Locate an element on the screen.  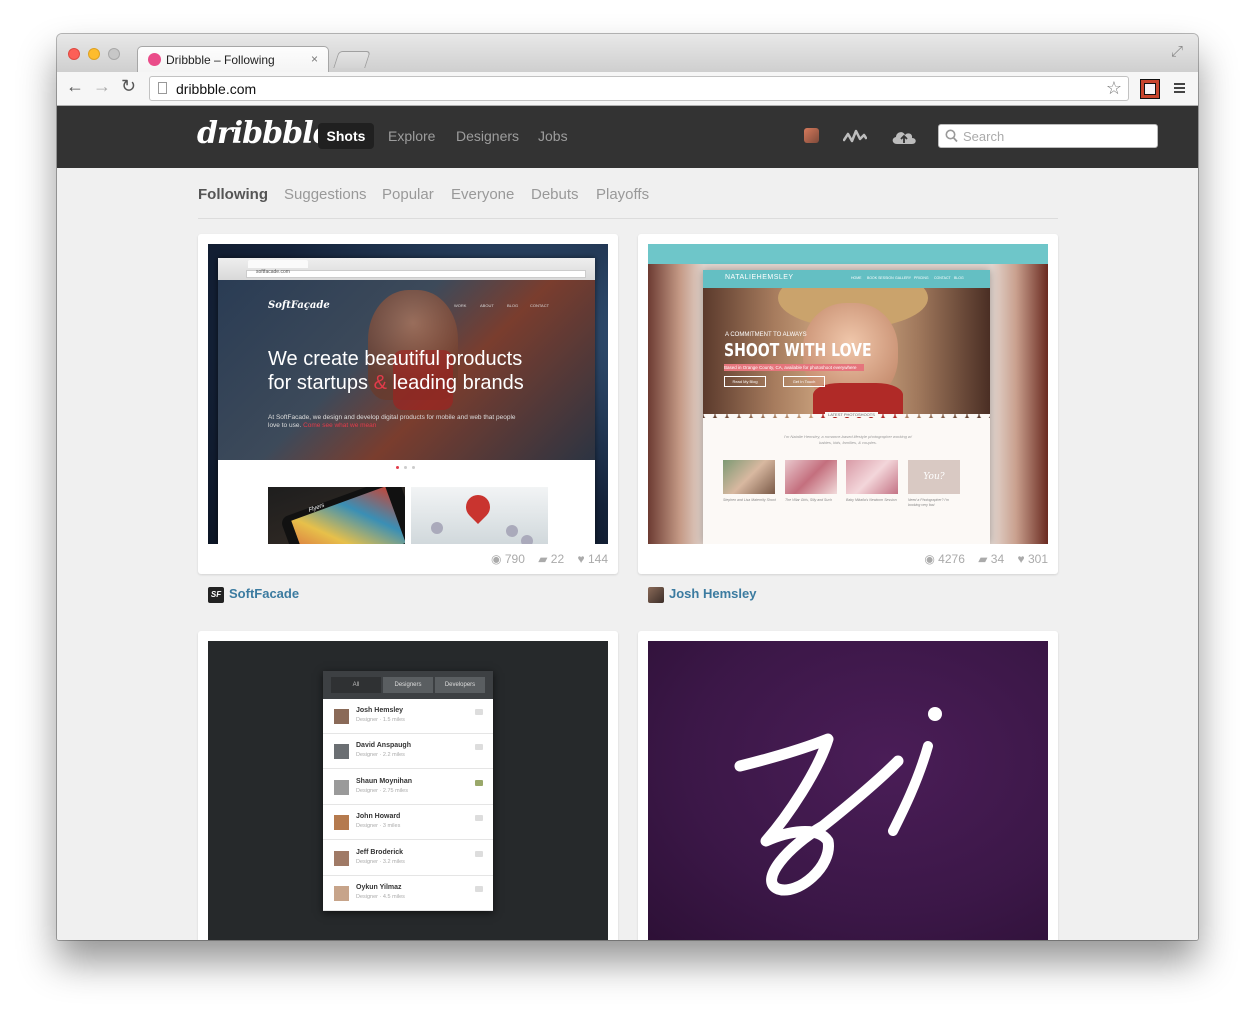
shot-card is located at coordinates (848, 785).